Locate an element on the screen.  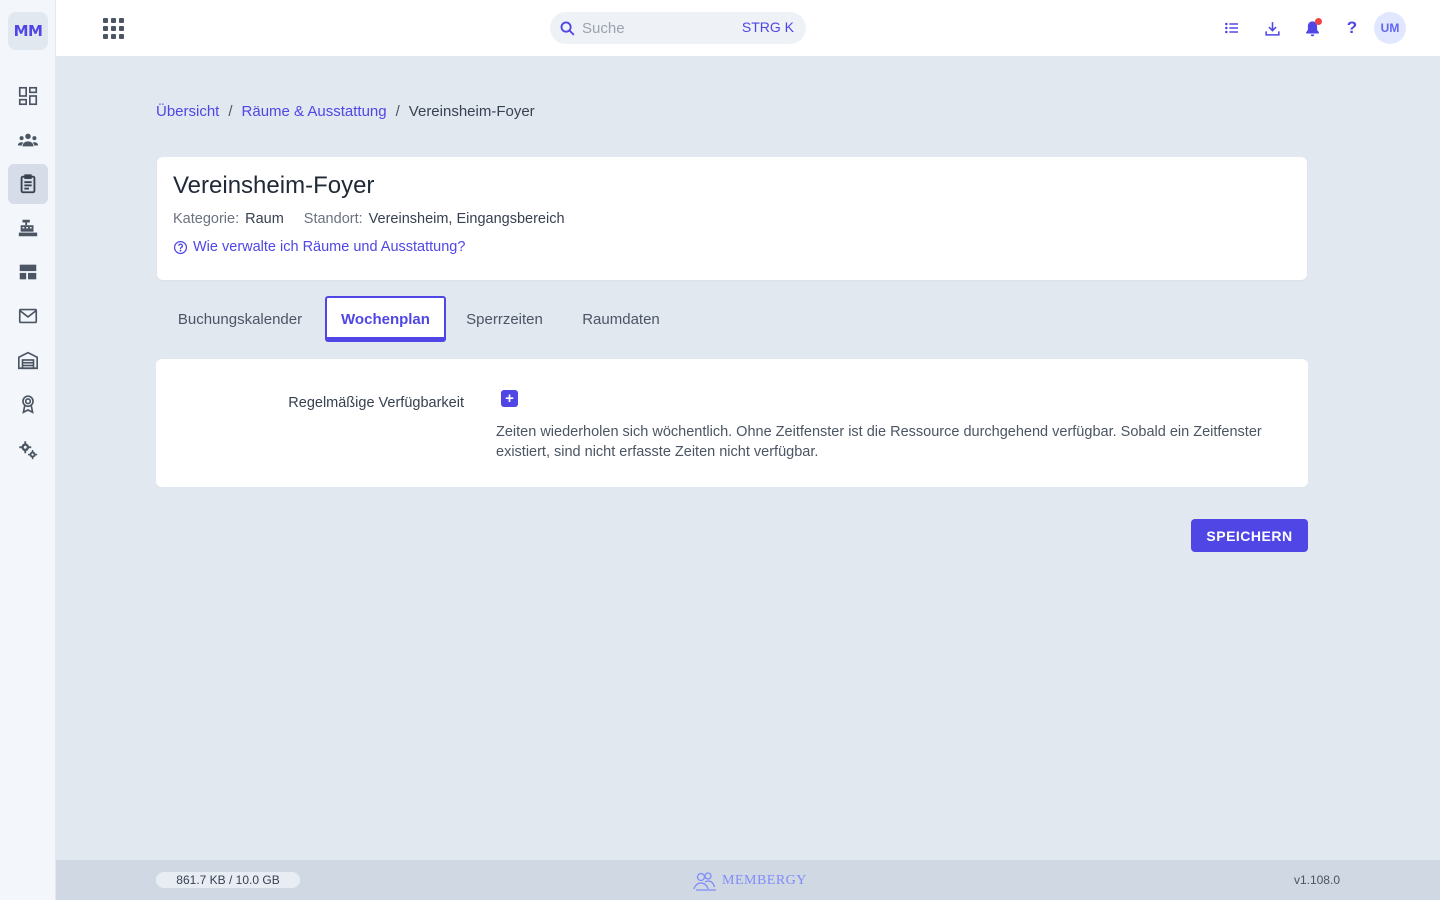
sidebar-item-resources is located at coordinates (28, 184).